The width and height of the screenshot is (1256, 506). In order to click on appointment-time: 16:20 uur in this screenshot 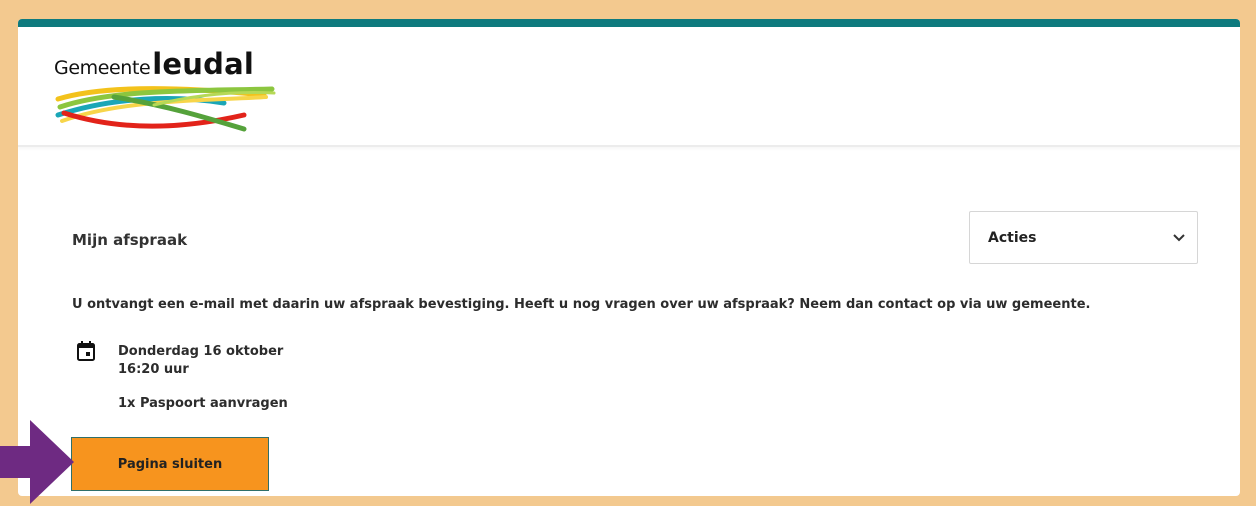, I will do `click(153, 369)`.